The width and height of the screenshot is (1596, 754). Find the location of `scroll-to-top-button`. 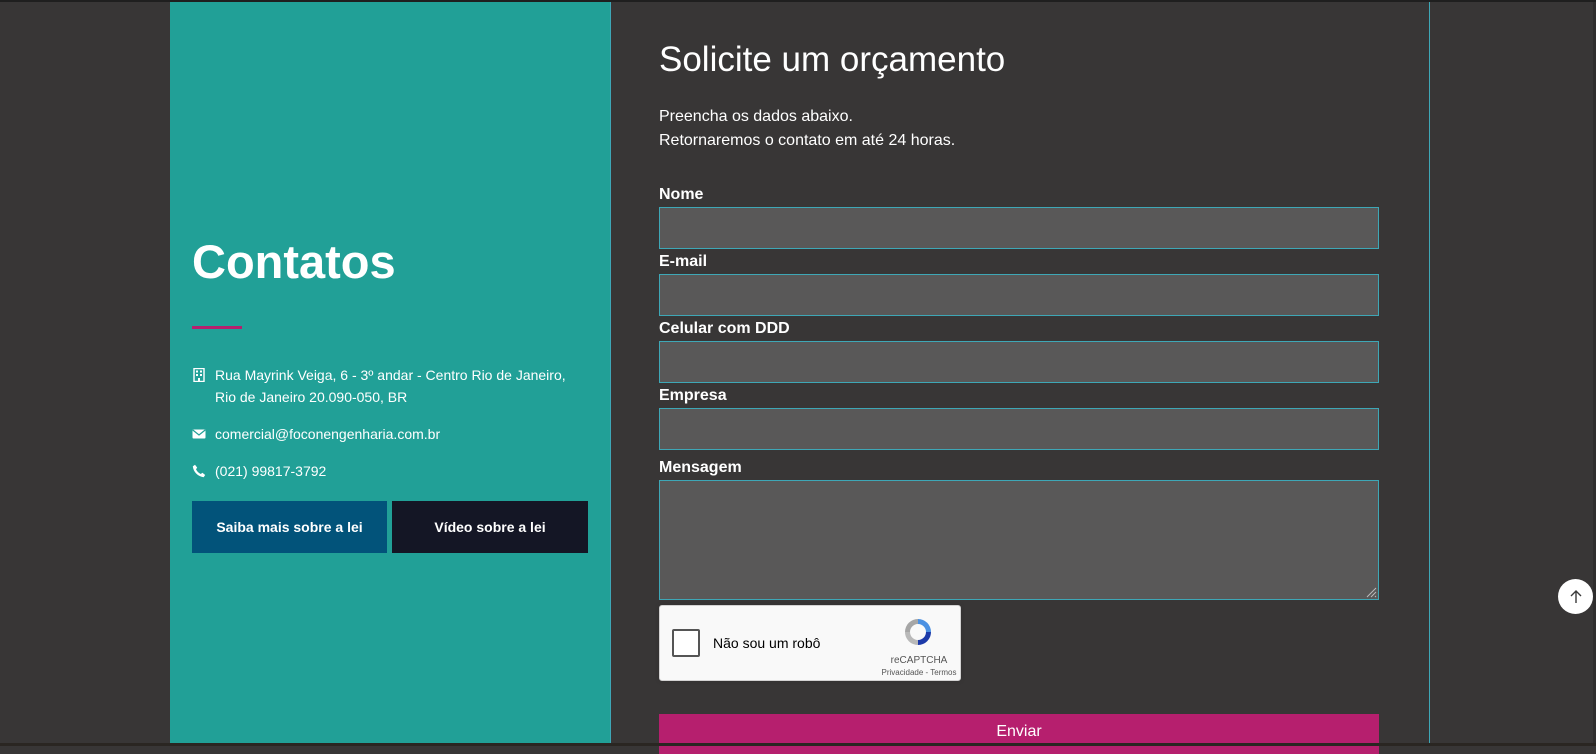

scroll-to-top-button is located at coordinates (1575, 596).